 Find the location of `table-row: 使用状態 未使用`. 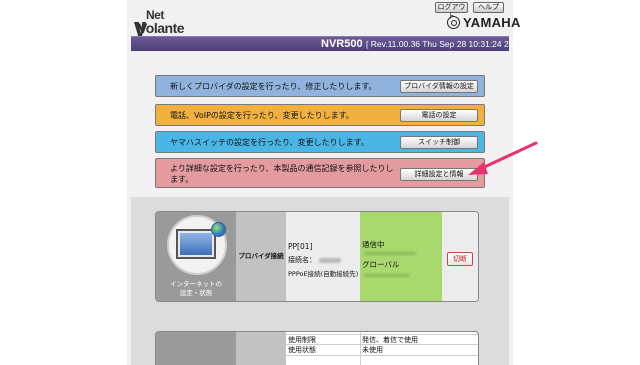

table-row: 使用状態 未使用 is located at coordinates (382, 350).